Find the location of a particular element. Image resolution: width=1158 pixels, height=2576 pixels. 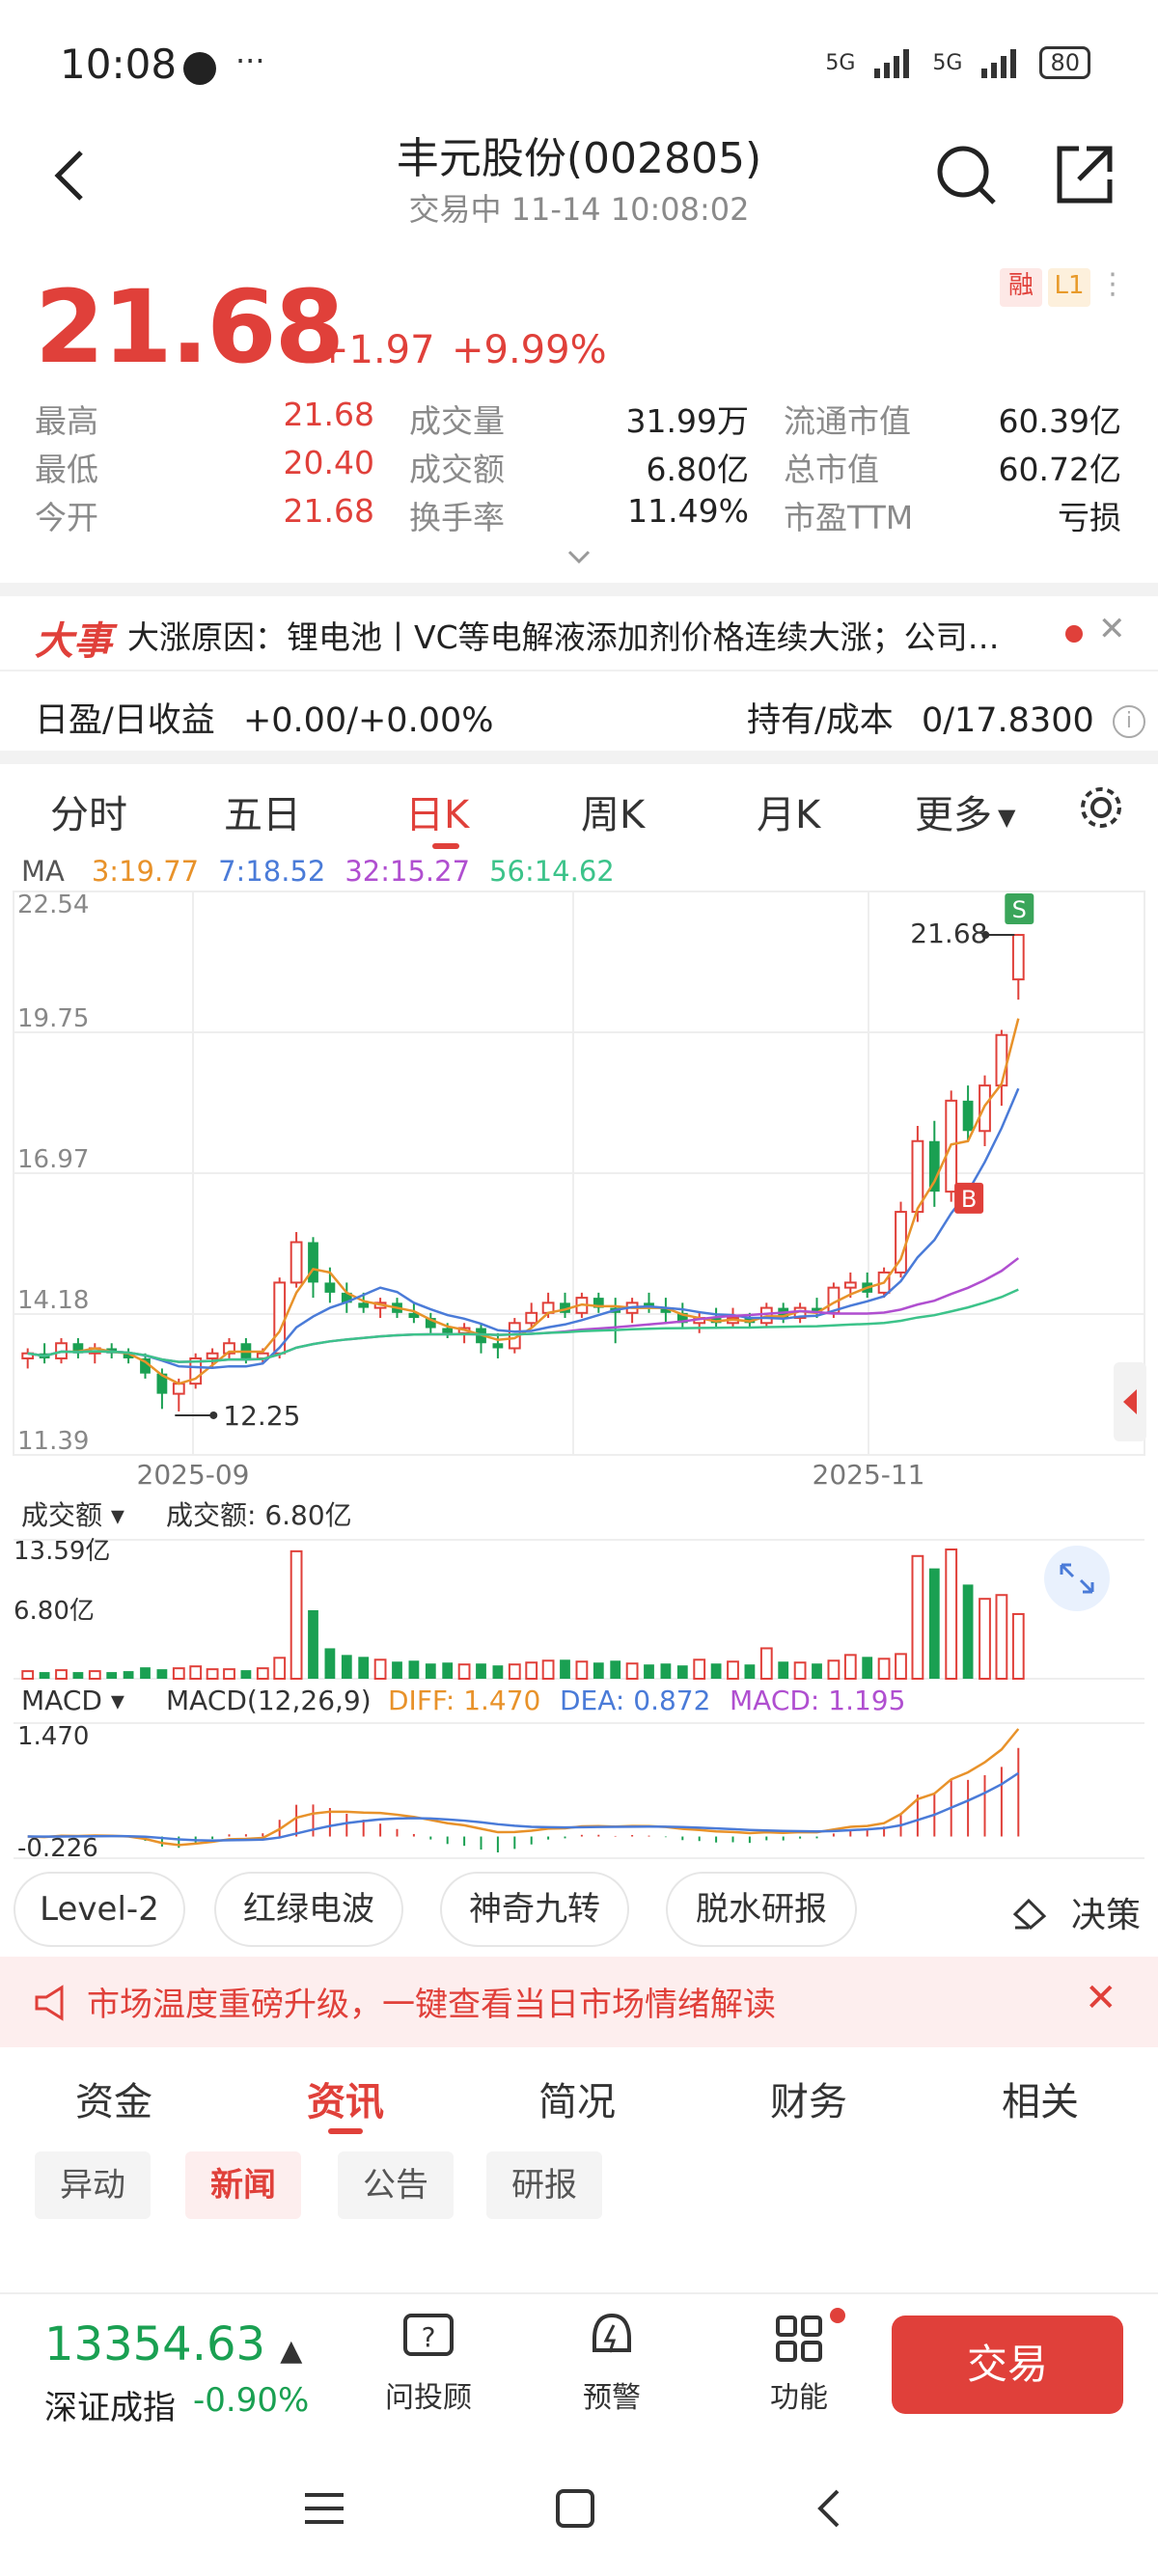

decision-icon is located at coordinates (1030, 1911).